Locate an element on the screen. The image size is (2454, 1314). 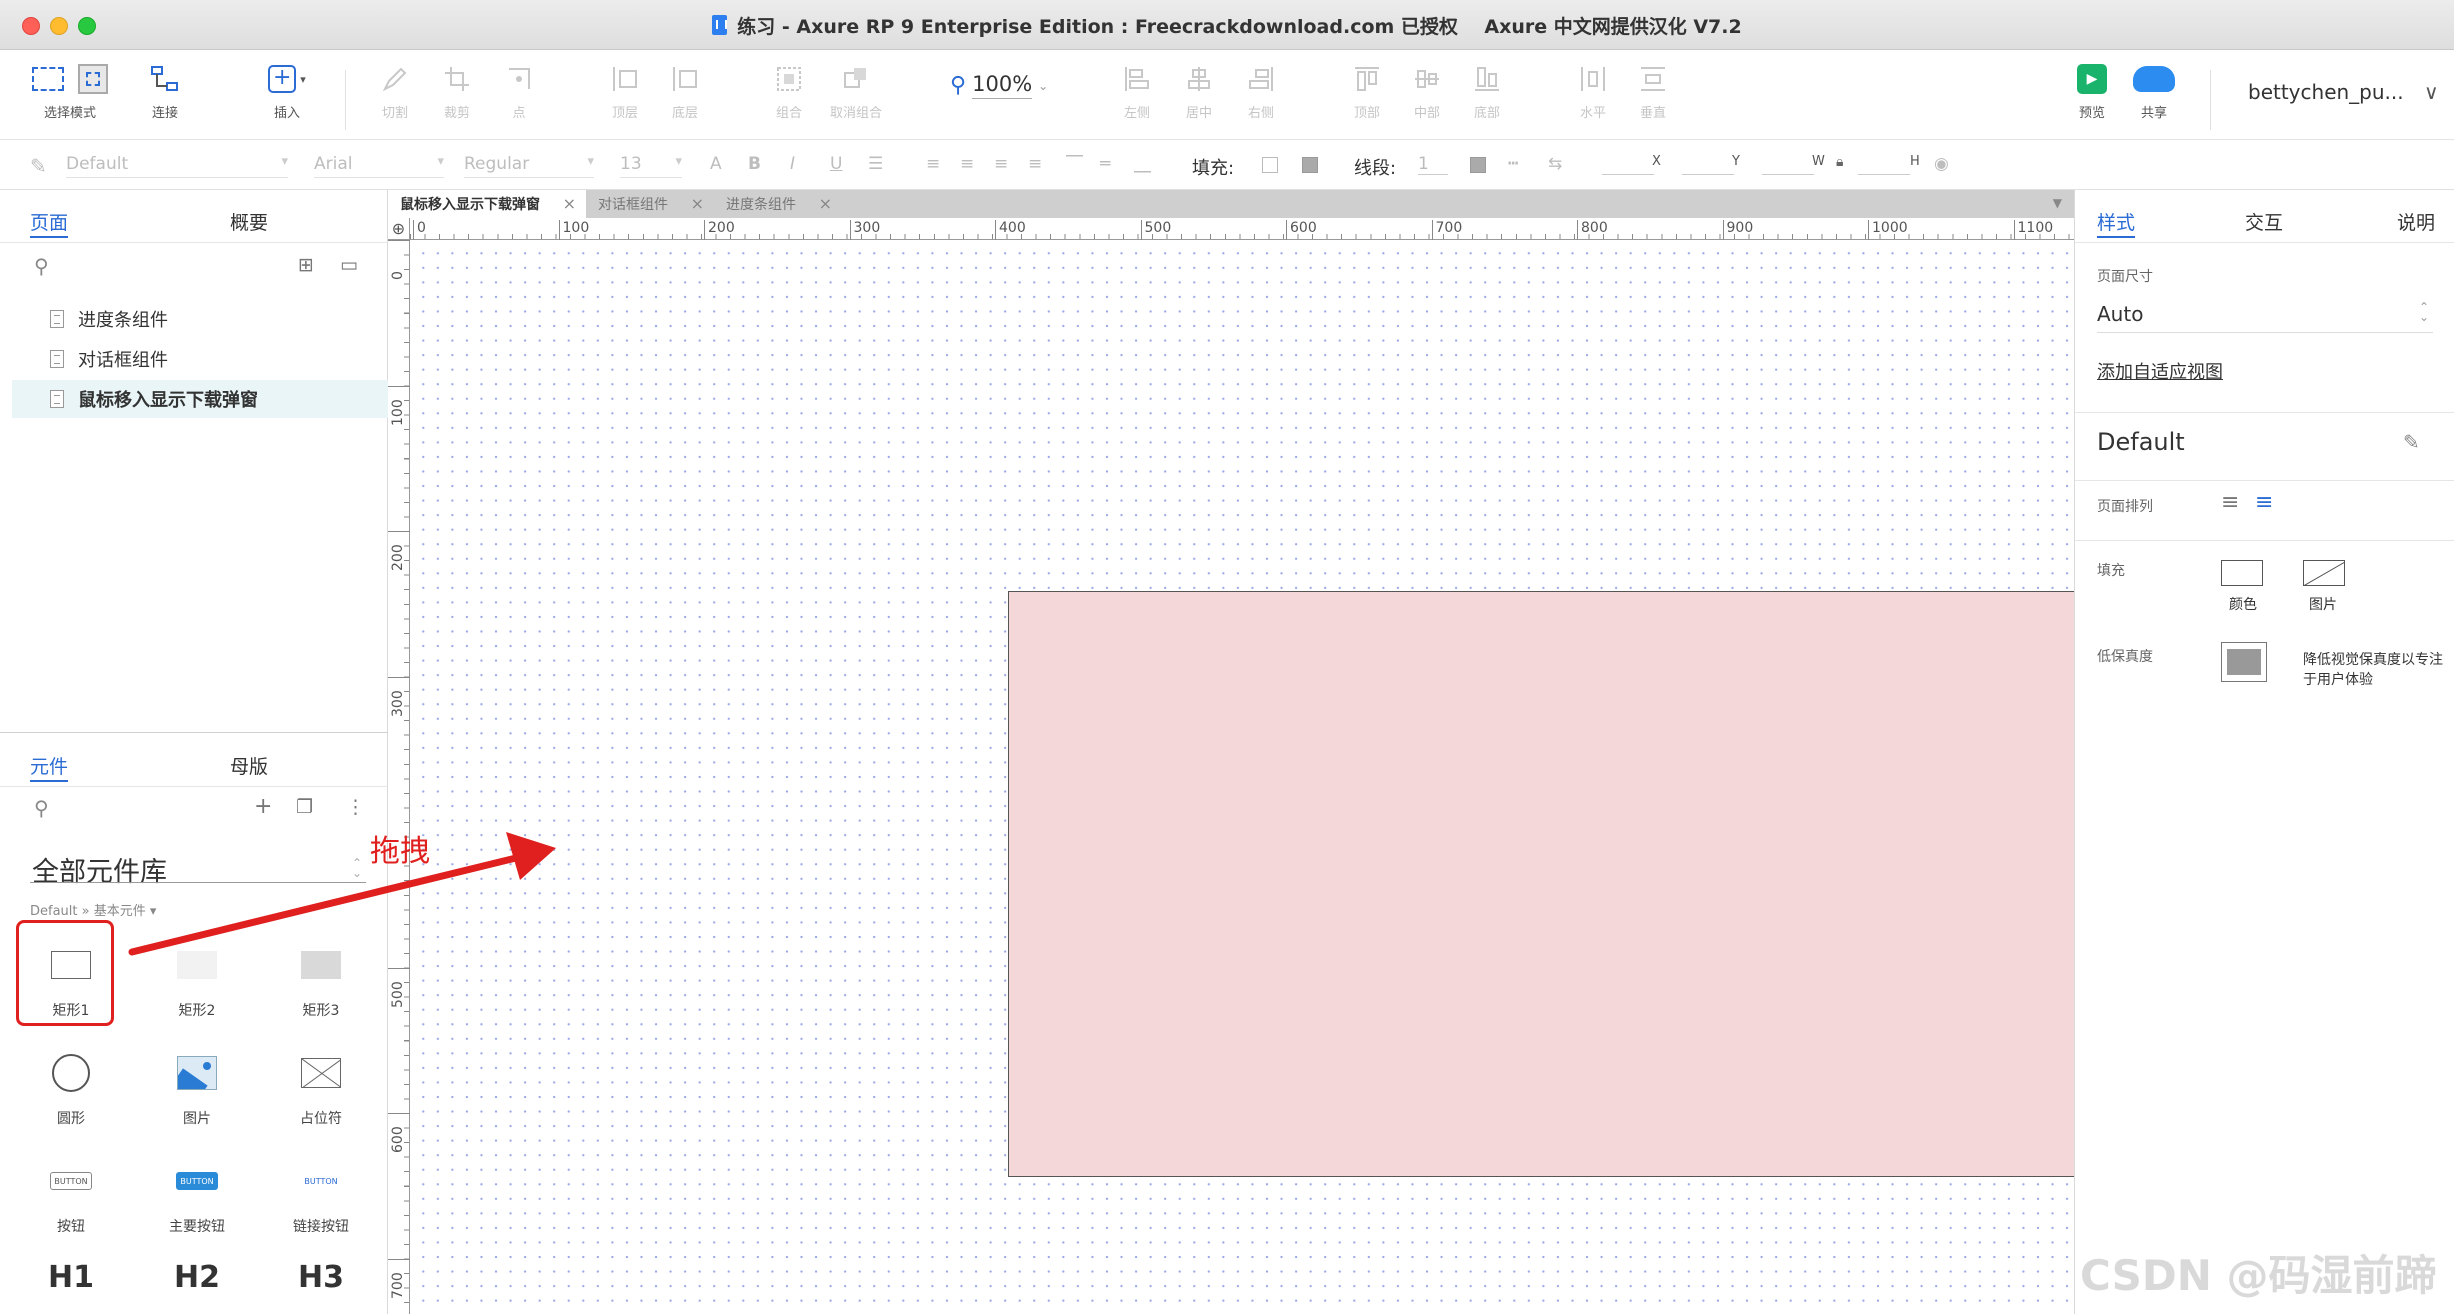
drag-arrow is located at coordinates (342, 894).